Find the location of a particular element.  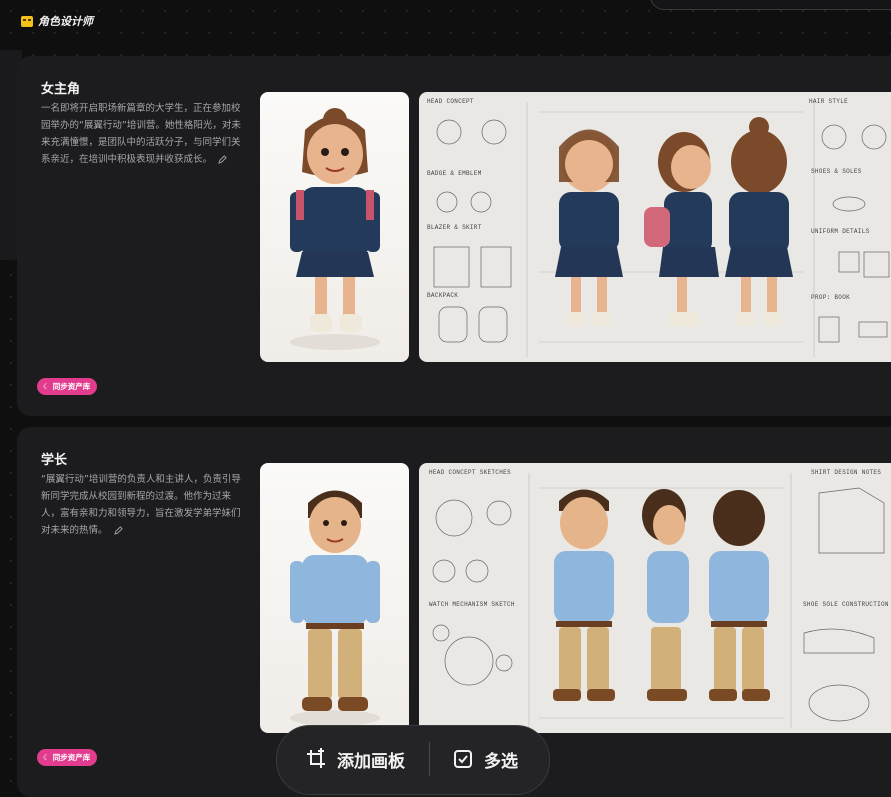

add-canvas-button: 添加画板 is located at coordinates (355, 759).